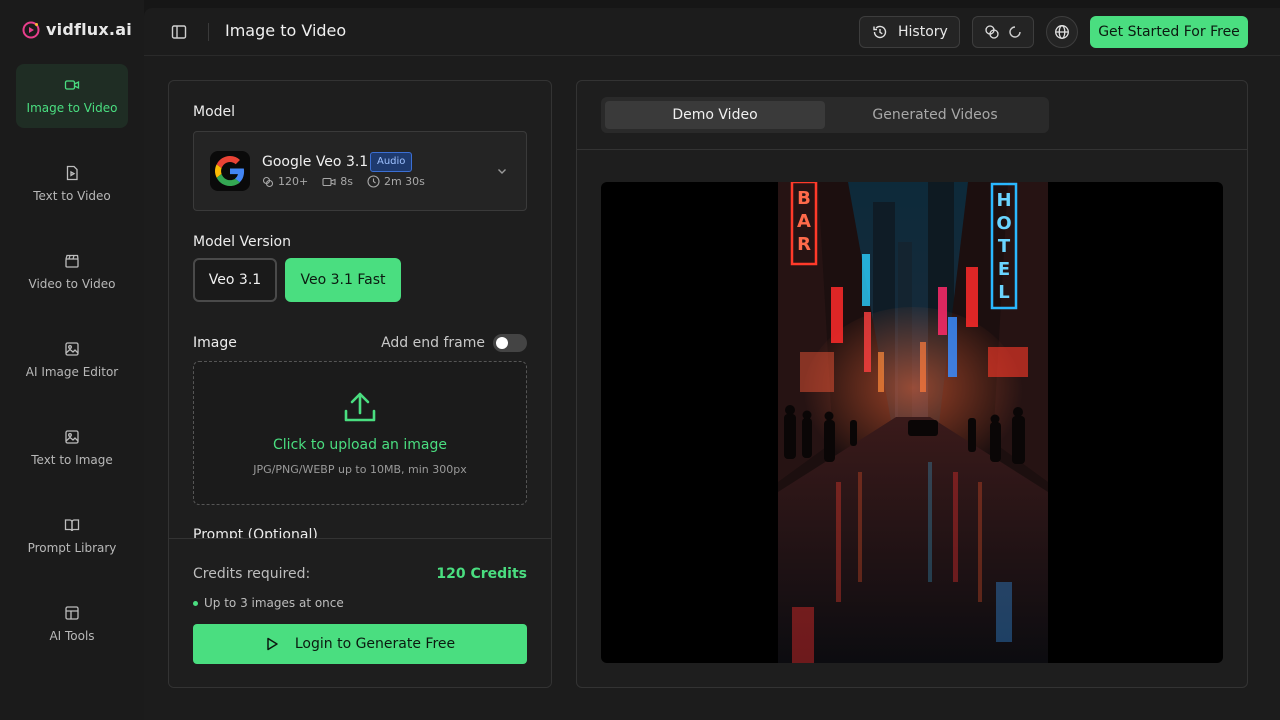 This screenshot has height=720, width=1280. I want to click on logo-mark-icon, so click(31, 29).